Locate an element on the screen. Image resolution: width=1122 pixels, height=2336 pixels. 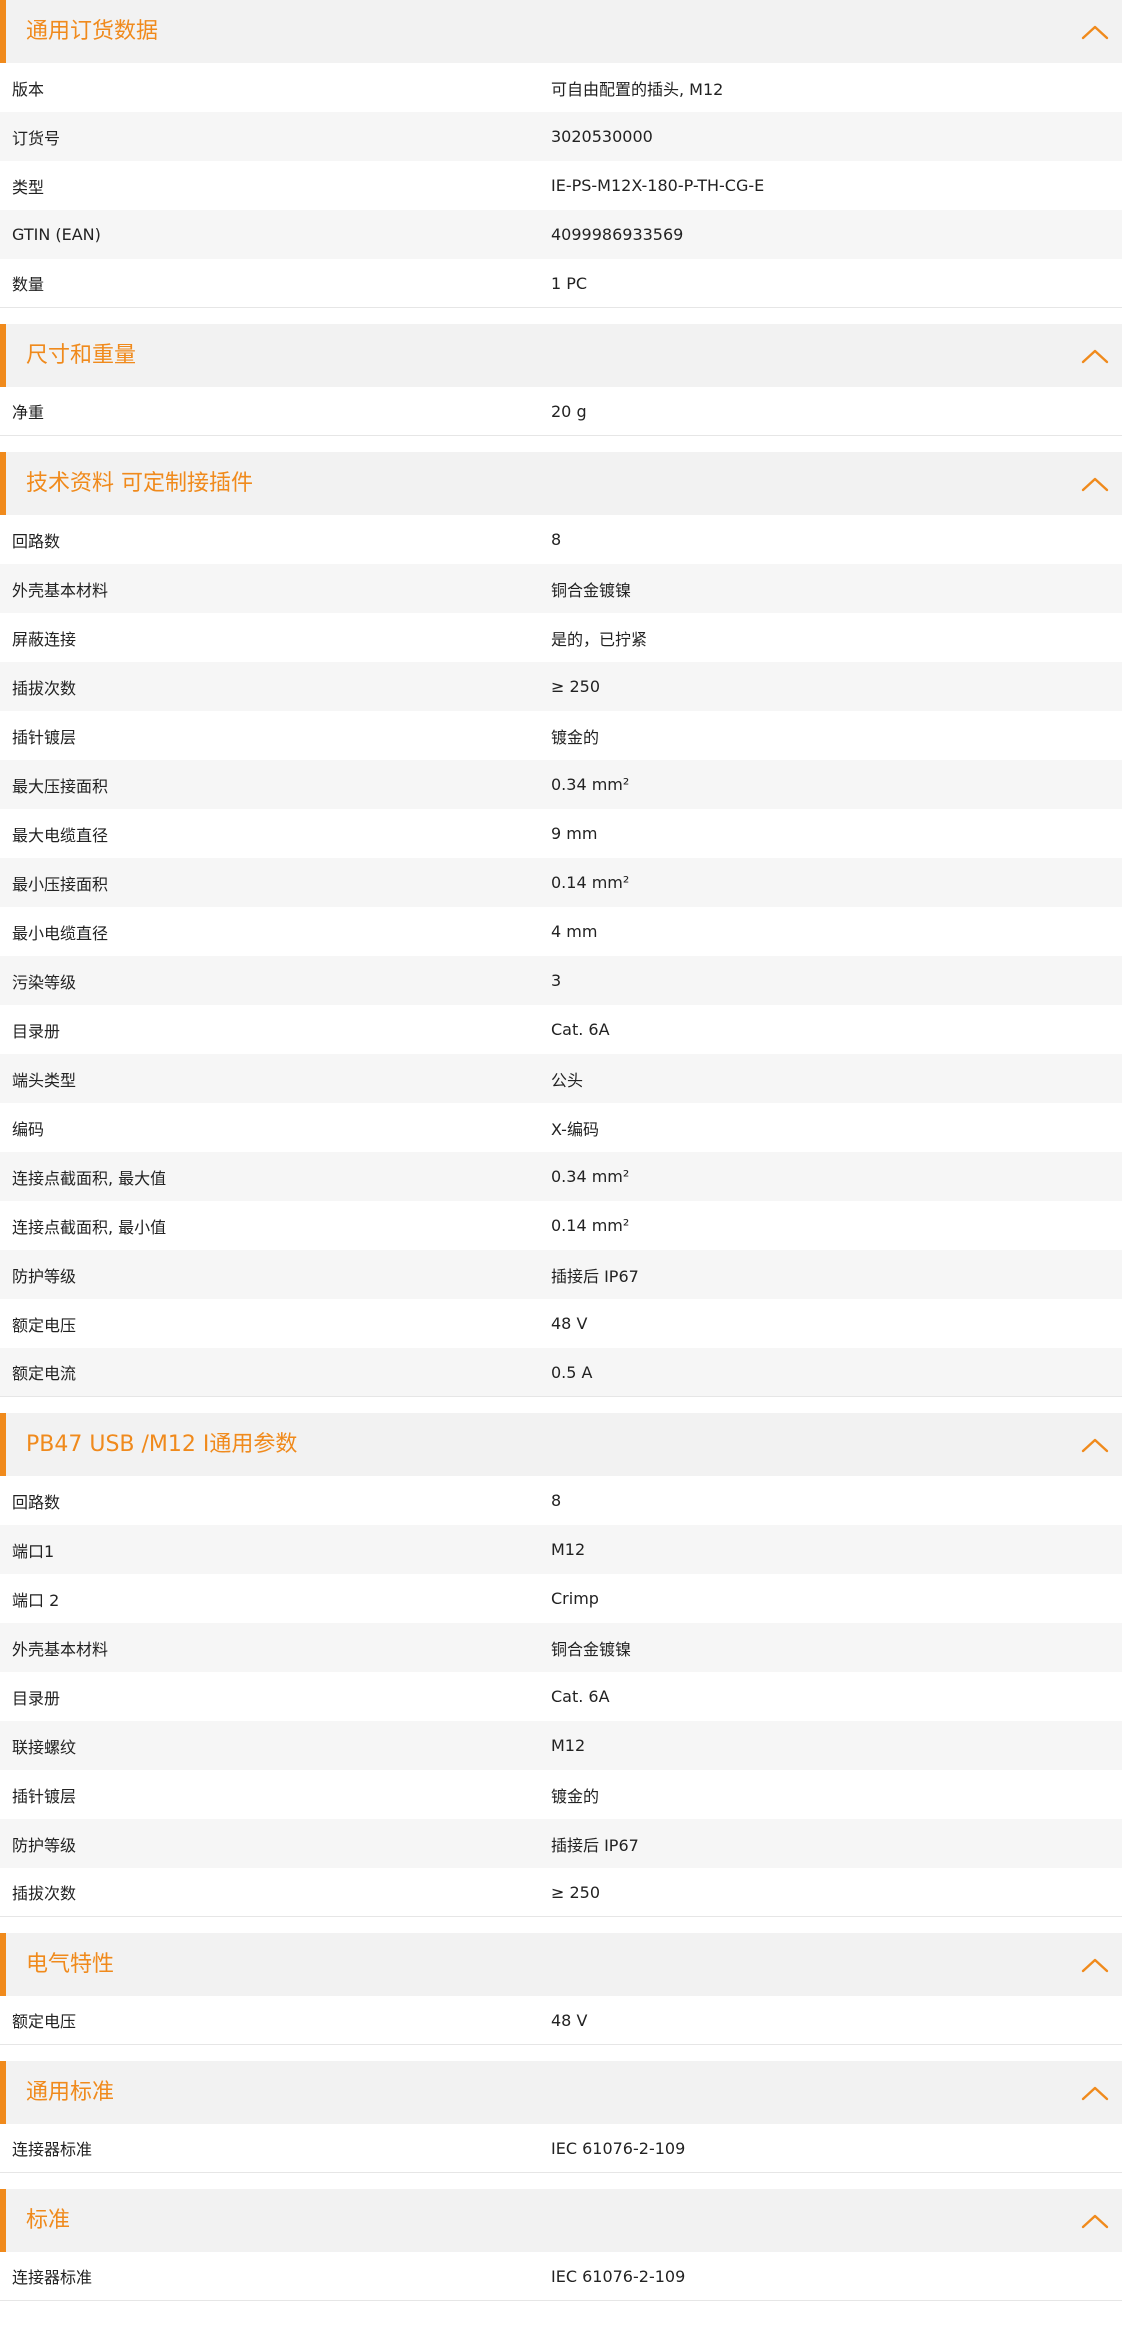
section-header: 技术资料 可定制接插件 is located at coordinates (561, 483).